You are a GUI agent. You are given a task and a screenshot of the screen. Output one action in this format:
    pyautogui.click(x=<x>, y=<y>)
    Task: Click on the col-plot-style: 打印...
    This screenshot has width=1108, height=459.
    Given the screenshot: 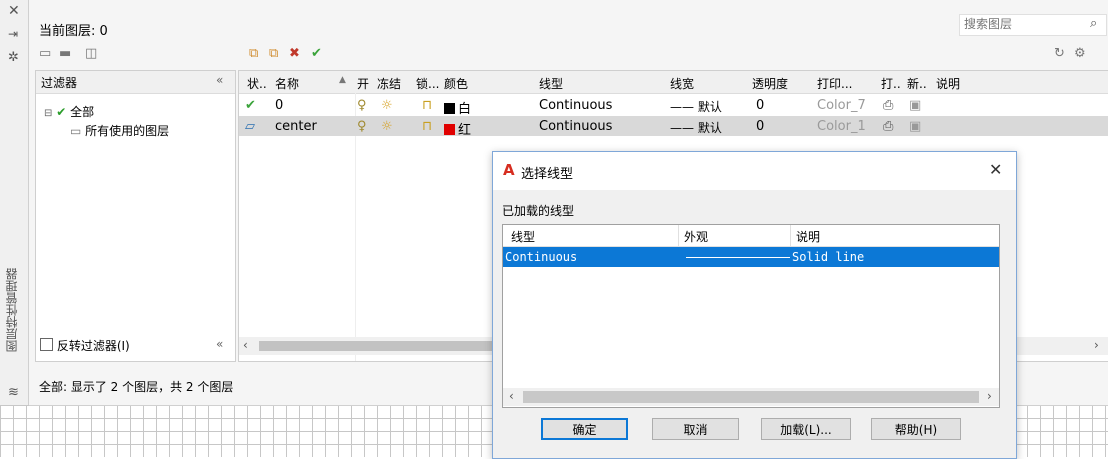 What is the action you would take?
    pyautogui.click(x=834, y=83)
    